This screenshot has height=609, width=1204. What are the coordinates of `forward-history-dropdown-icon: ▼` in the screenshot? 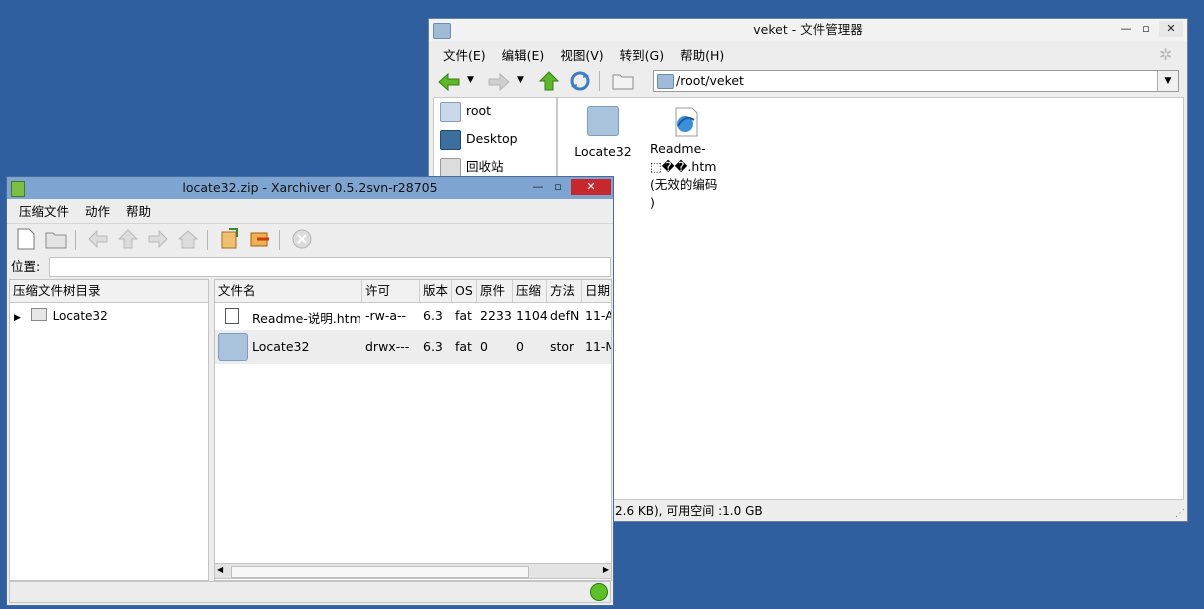 It's located at (520, 80).